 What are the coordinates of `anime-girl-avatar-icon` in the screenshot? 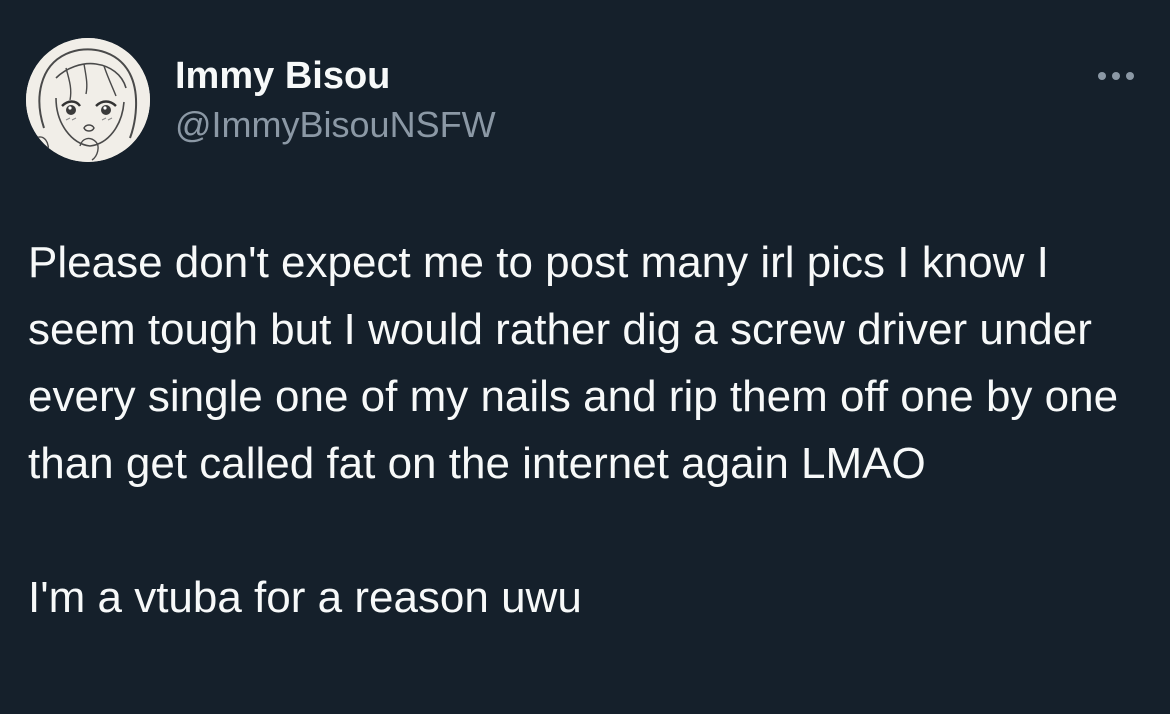 It's located at (88, 100).